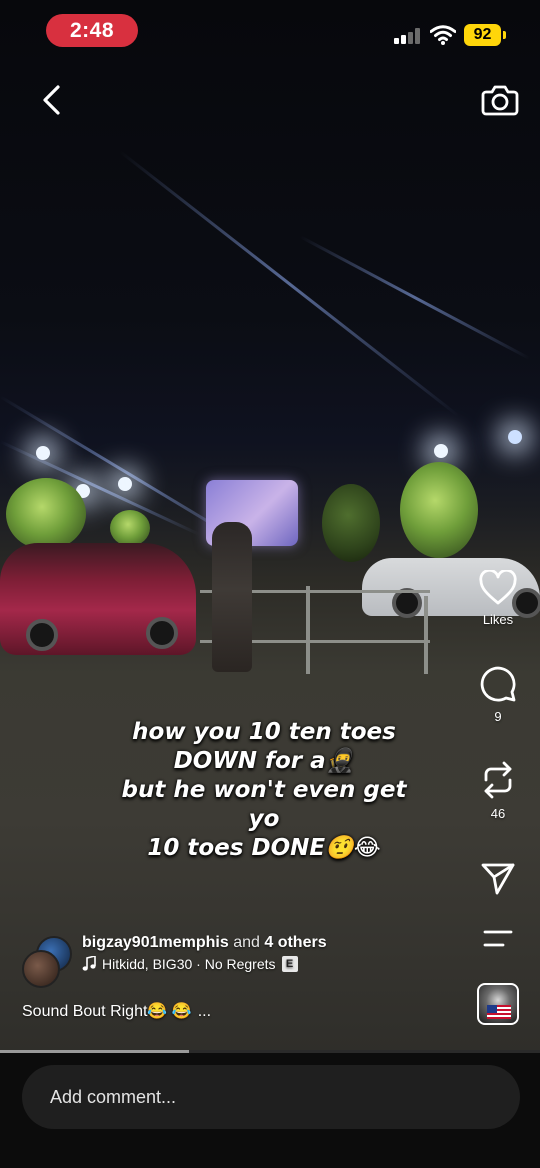  I want to click on share-button, so click(498, 879).